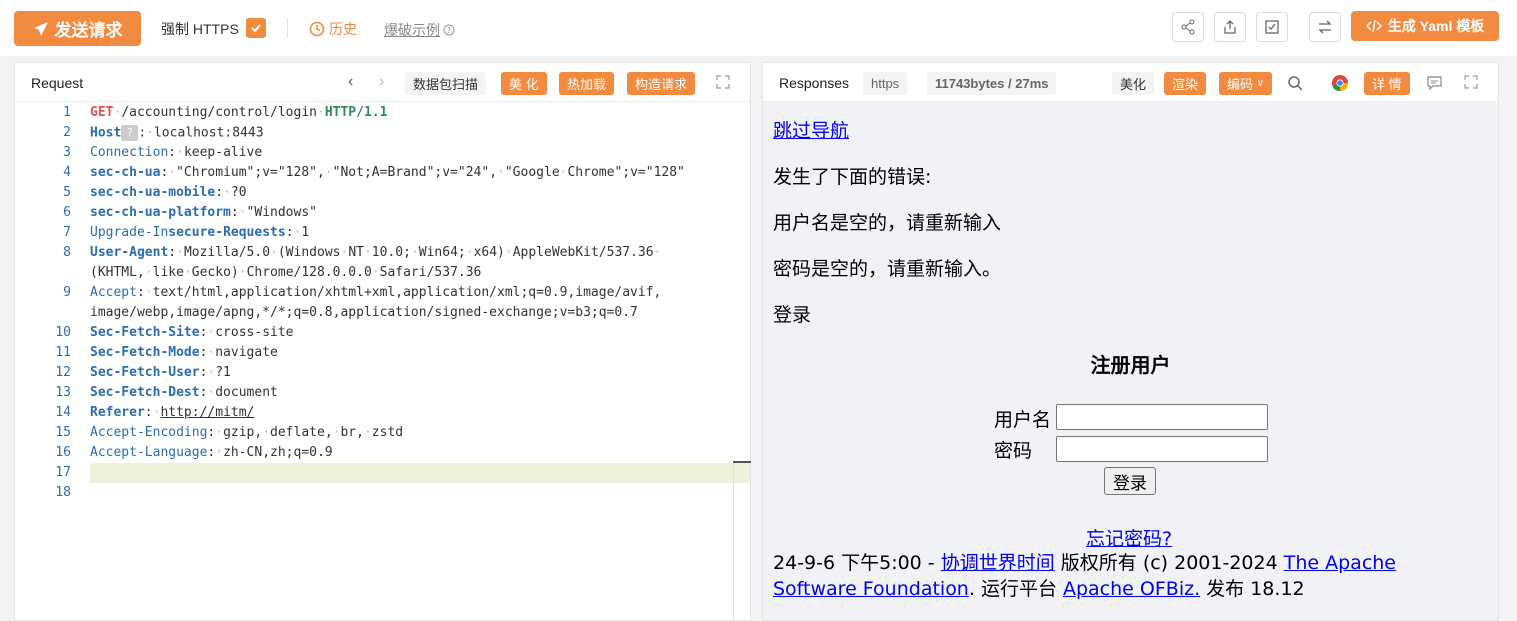 The image size is (1517, 621). I want to click on code-line: Upgrade-Insecure-Requests:·1, so click(199, 232).